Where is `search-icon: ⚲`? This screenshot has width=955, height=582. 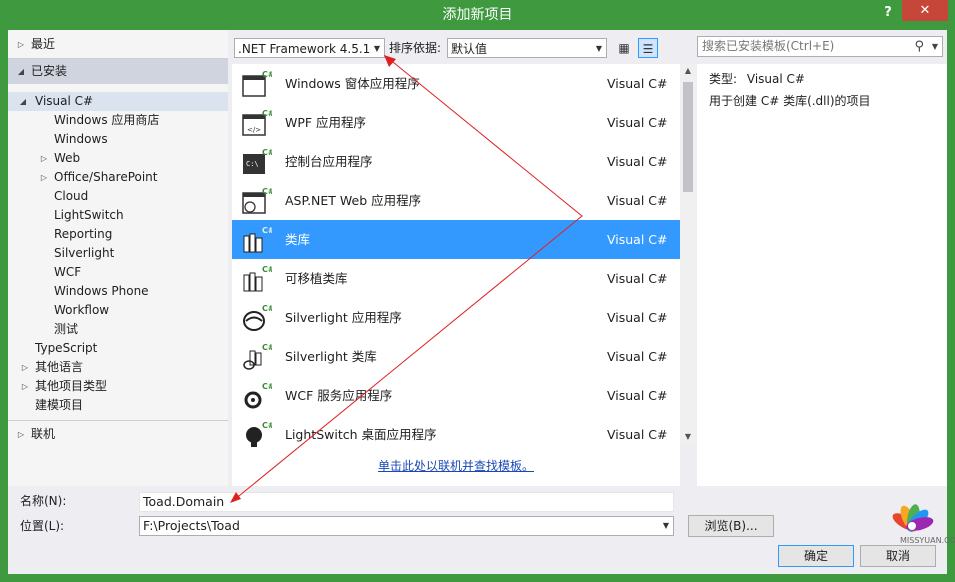
search-icon: ⚲ is located at coordinates (919, 46).